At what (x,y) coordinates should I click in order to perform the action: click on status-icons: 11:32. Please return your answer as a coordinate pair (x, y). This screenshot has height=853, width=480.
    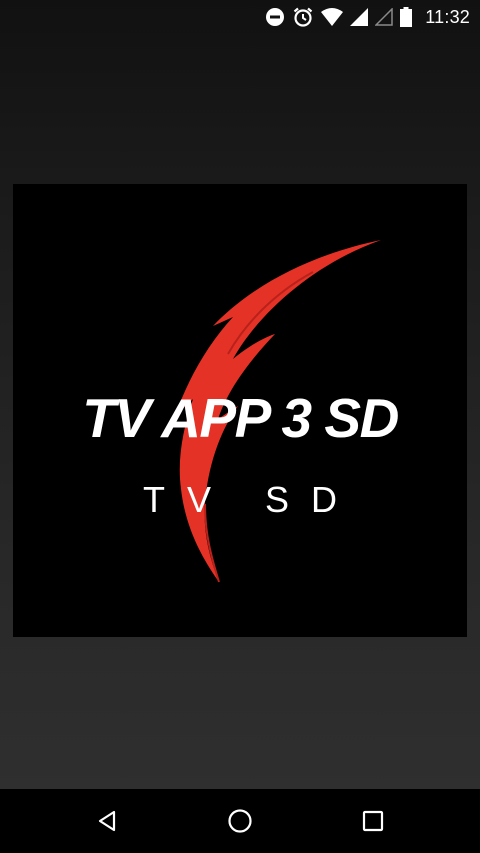
    Looking at the image, I should click on (367, 17).